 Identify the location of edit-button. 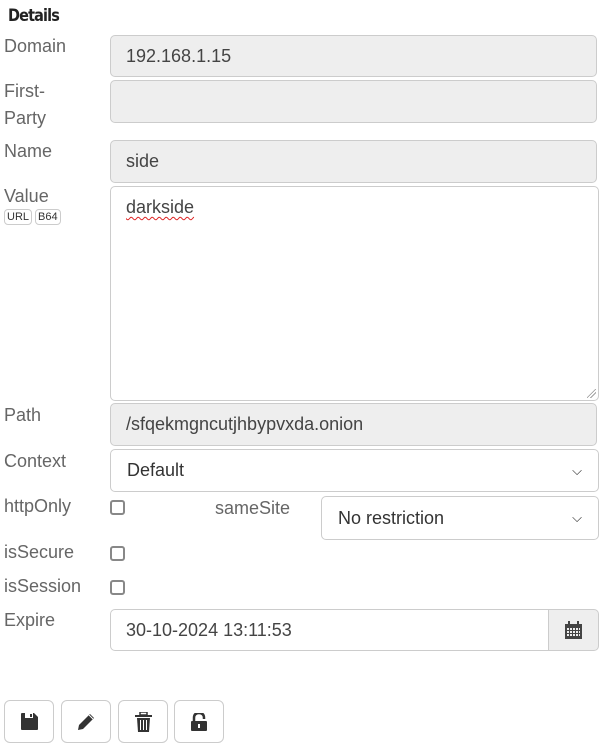
(86, 721).